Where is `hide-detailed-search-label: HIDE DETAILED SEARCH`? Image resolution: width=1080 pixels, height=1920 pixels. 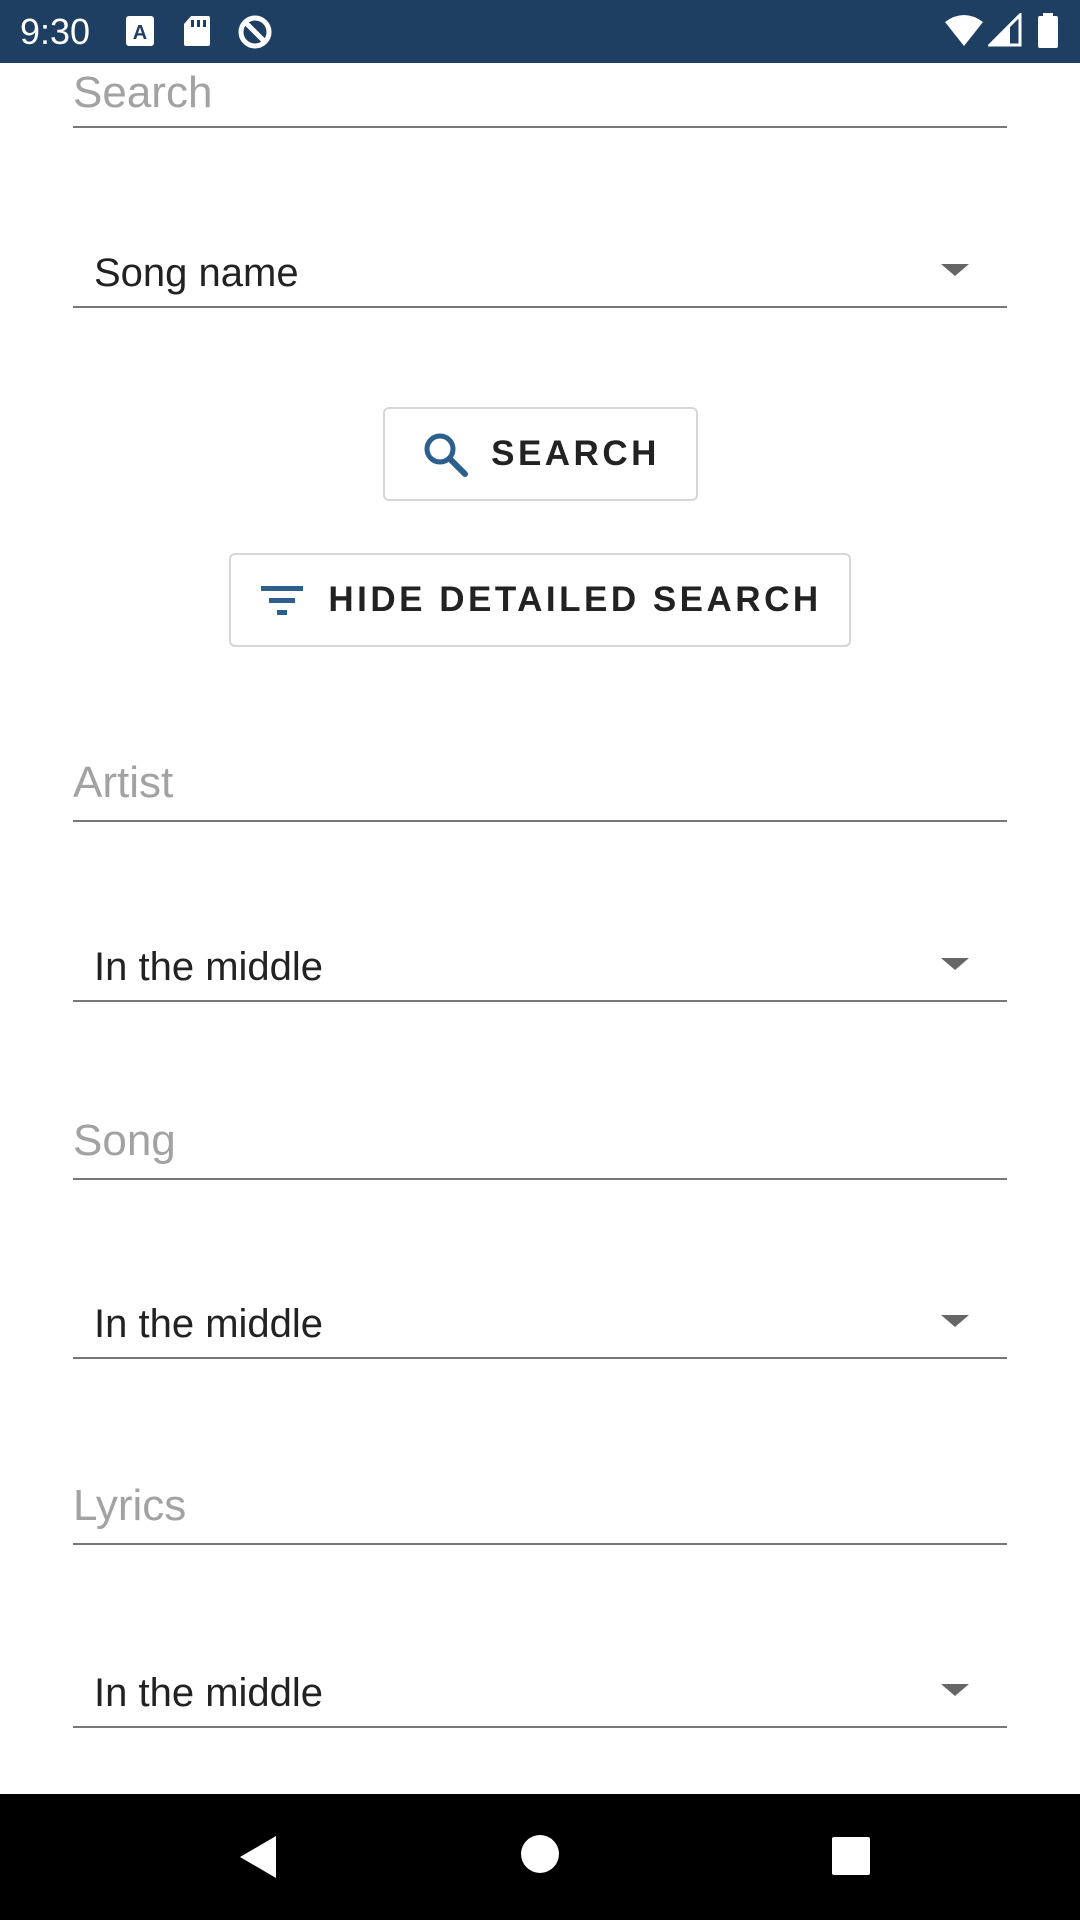 hide-detailed-search-label: HIDE DETAILED SEARCH is located at coordinates (575, 599).